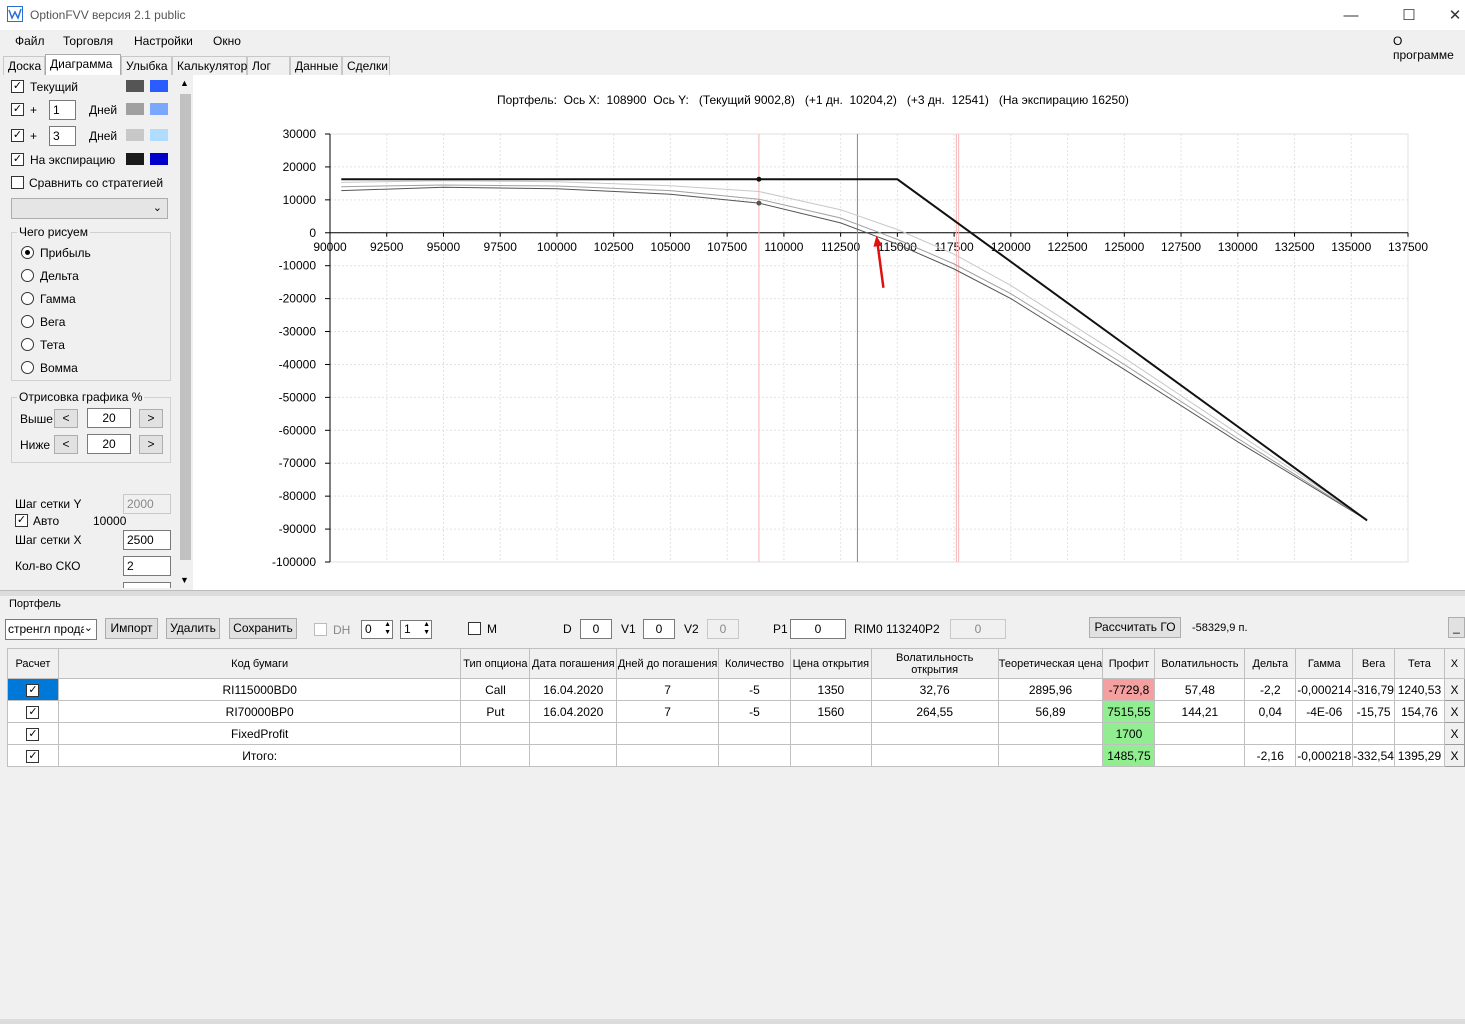  Describe the element at coordinates (268, 65) in the screenshot. I see `tab-log: Лог` at that location.